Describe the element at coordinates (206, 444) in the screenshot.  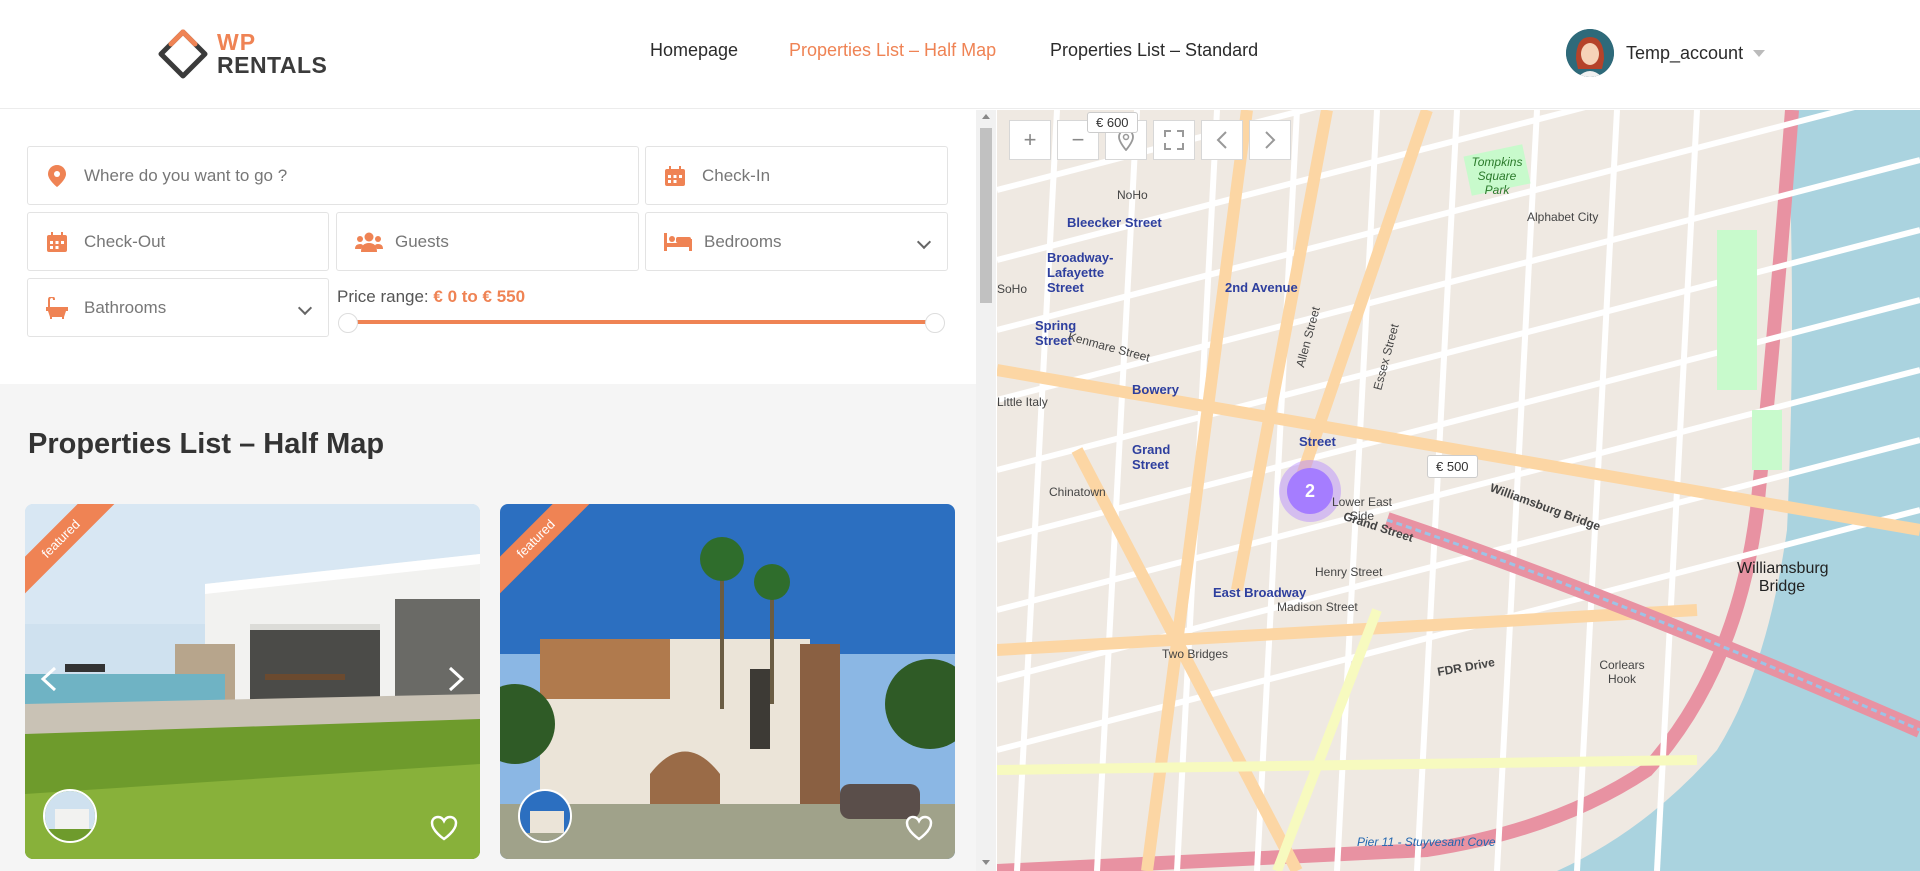
I see `page-title: Properties List – Half Map` at that location.